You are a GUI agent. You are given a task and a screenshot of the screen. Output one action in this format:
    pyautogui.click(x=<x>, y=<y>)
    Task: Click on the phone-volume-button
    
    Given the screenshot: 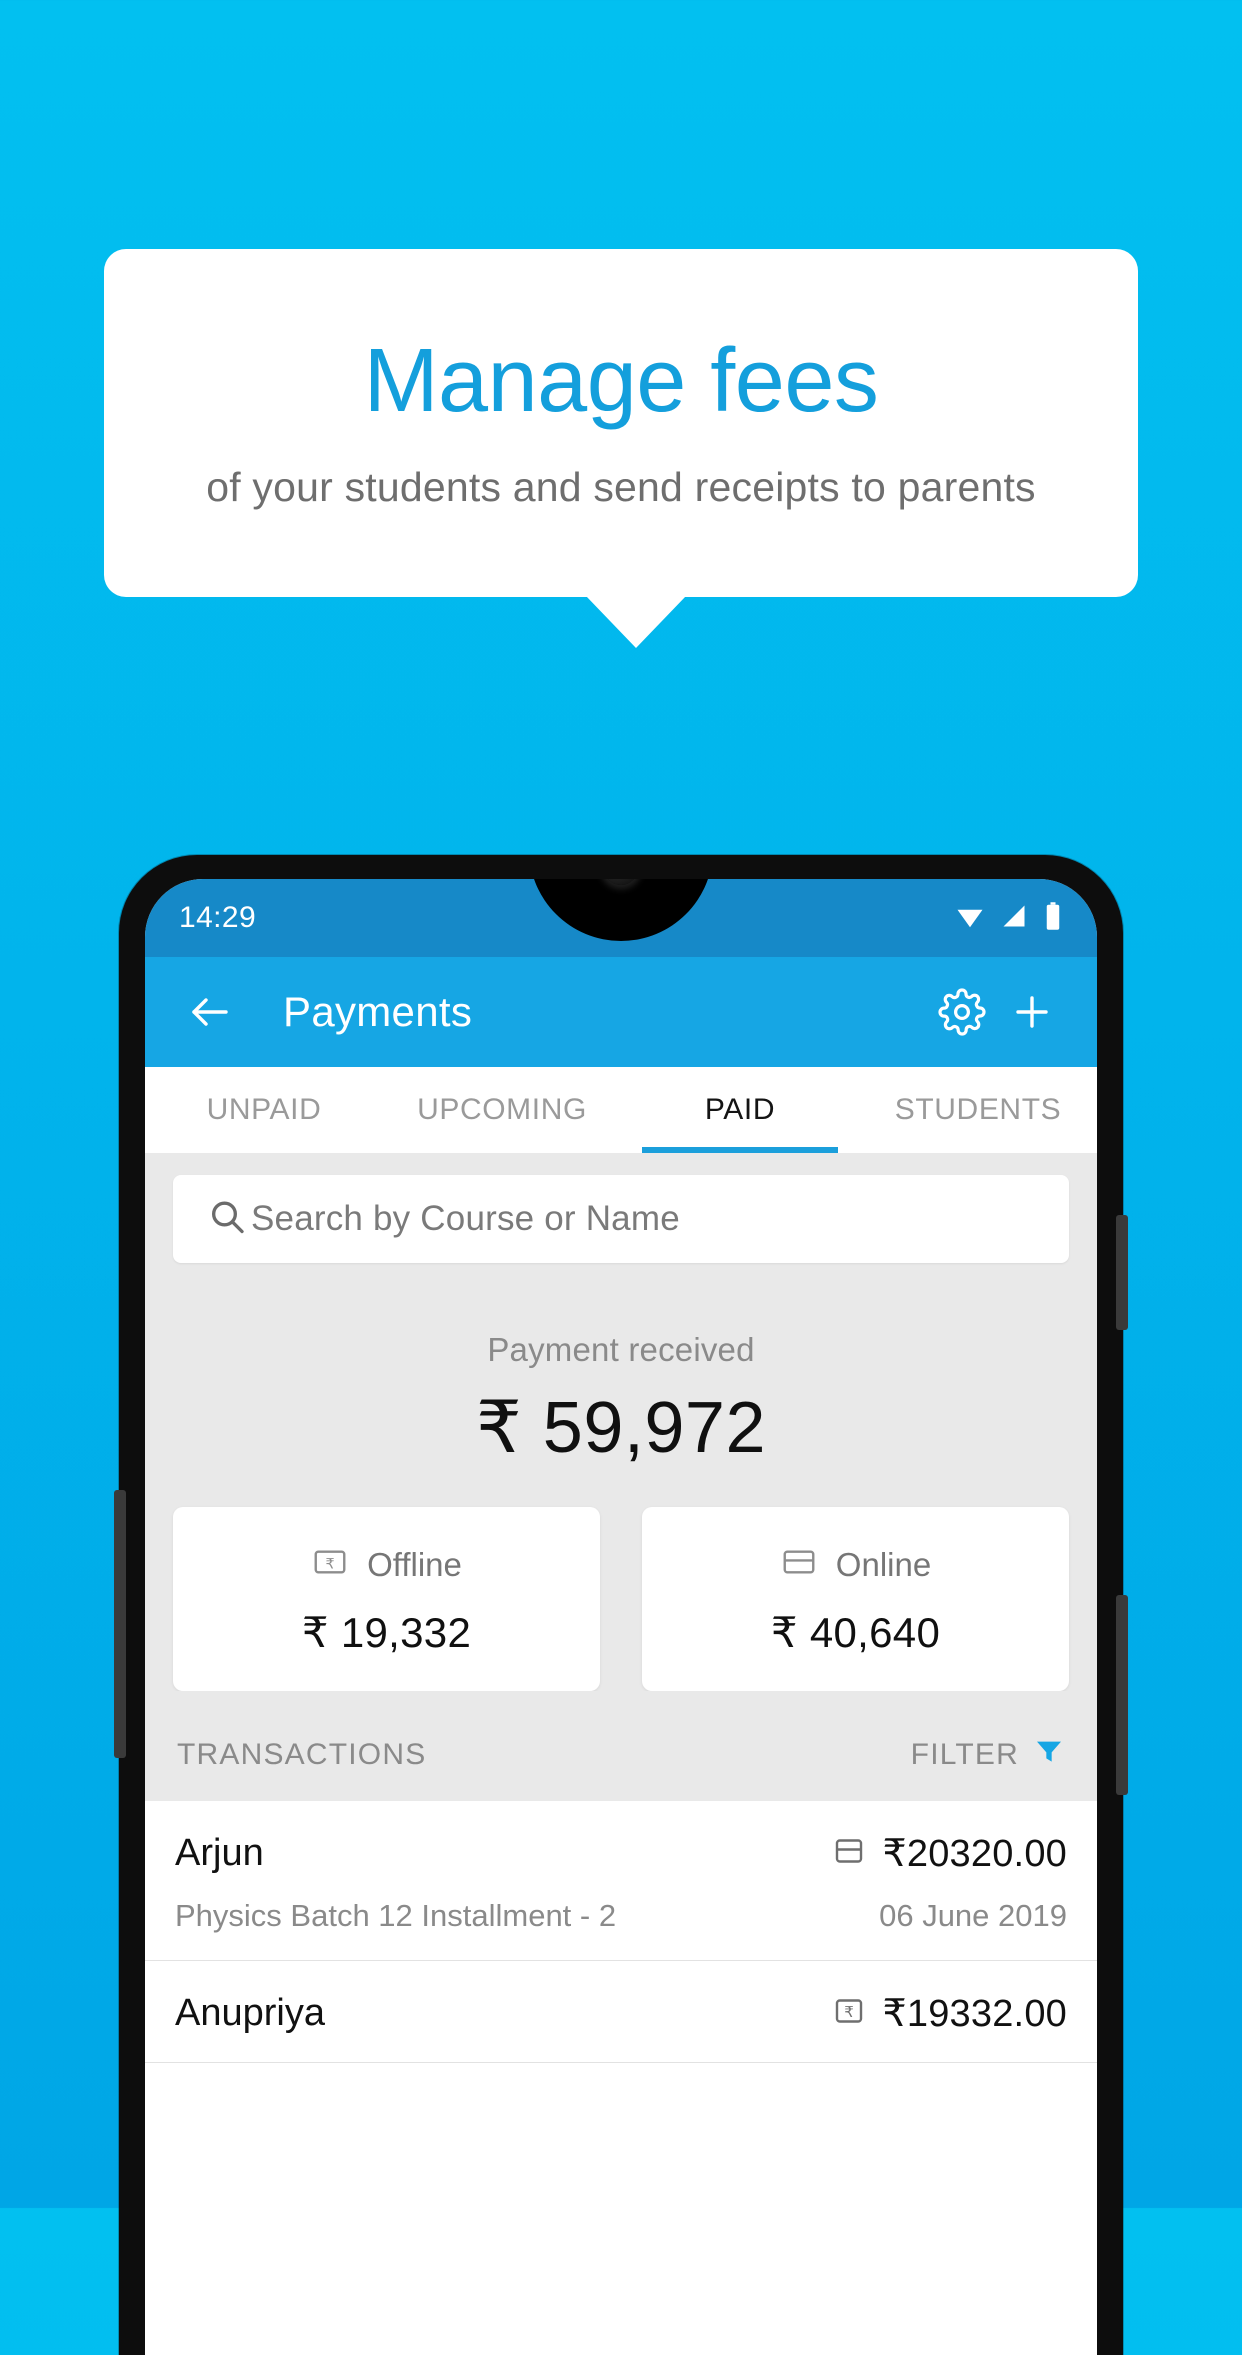 What is the action you would take?
    pyautogui.click(x=1122, y=1695)
    